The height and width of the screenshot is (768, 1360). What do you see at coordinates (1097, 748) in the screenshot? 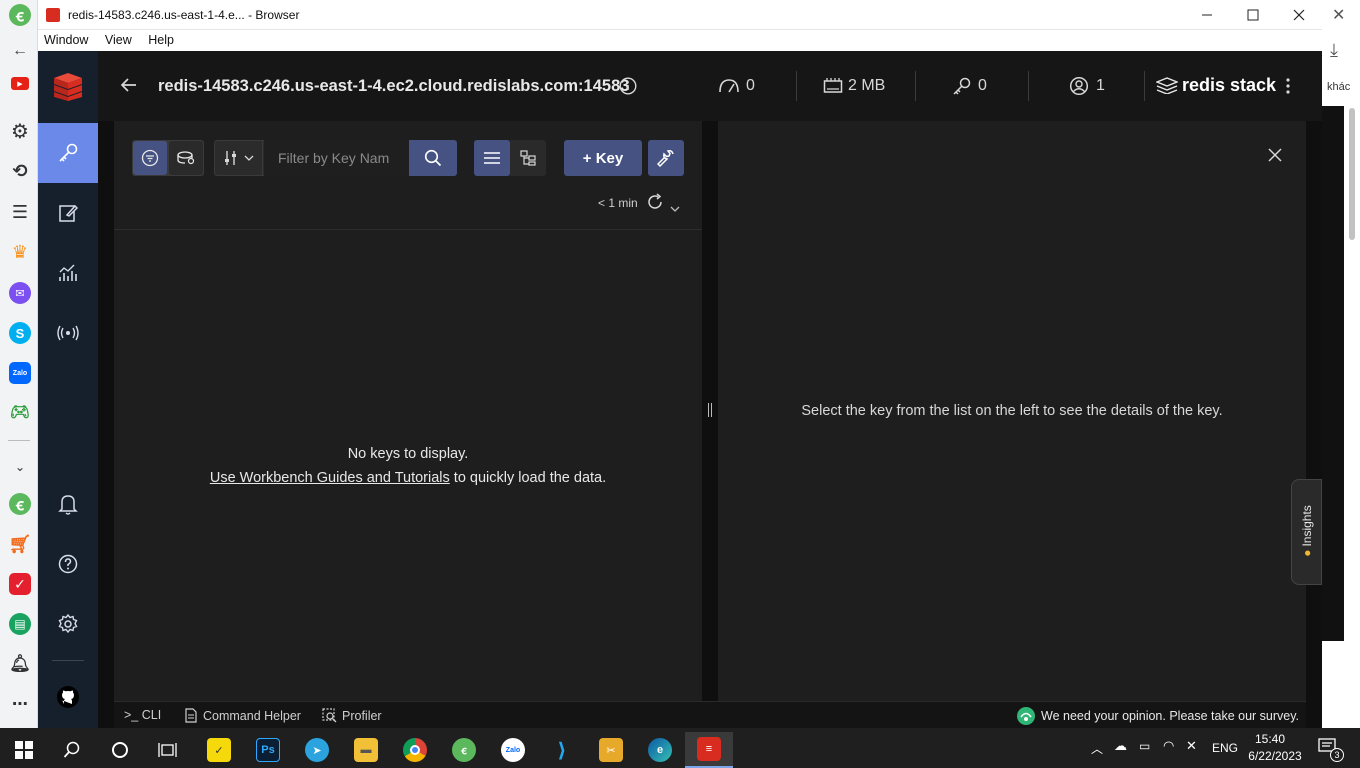
I see `tray-overflow-icon: ︿` at bounding box center [1097, 748].